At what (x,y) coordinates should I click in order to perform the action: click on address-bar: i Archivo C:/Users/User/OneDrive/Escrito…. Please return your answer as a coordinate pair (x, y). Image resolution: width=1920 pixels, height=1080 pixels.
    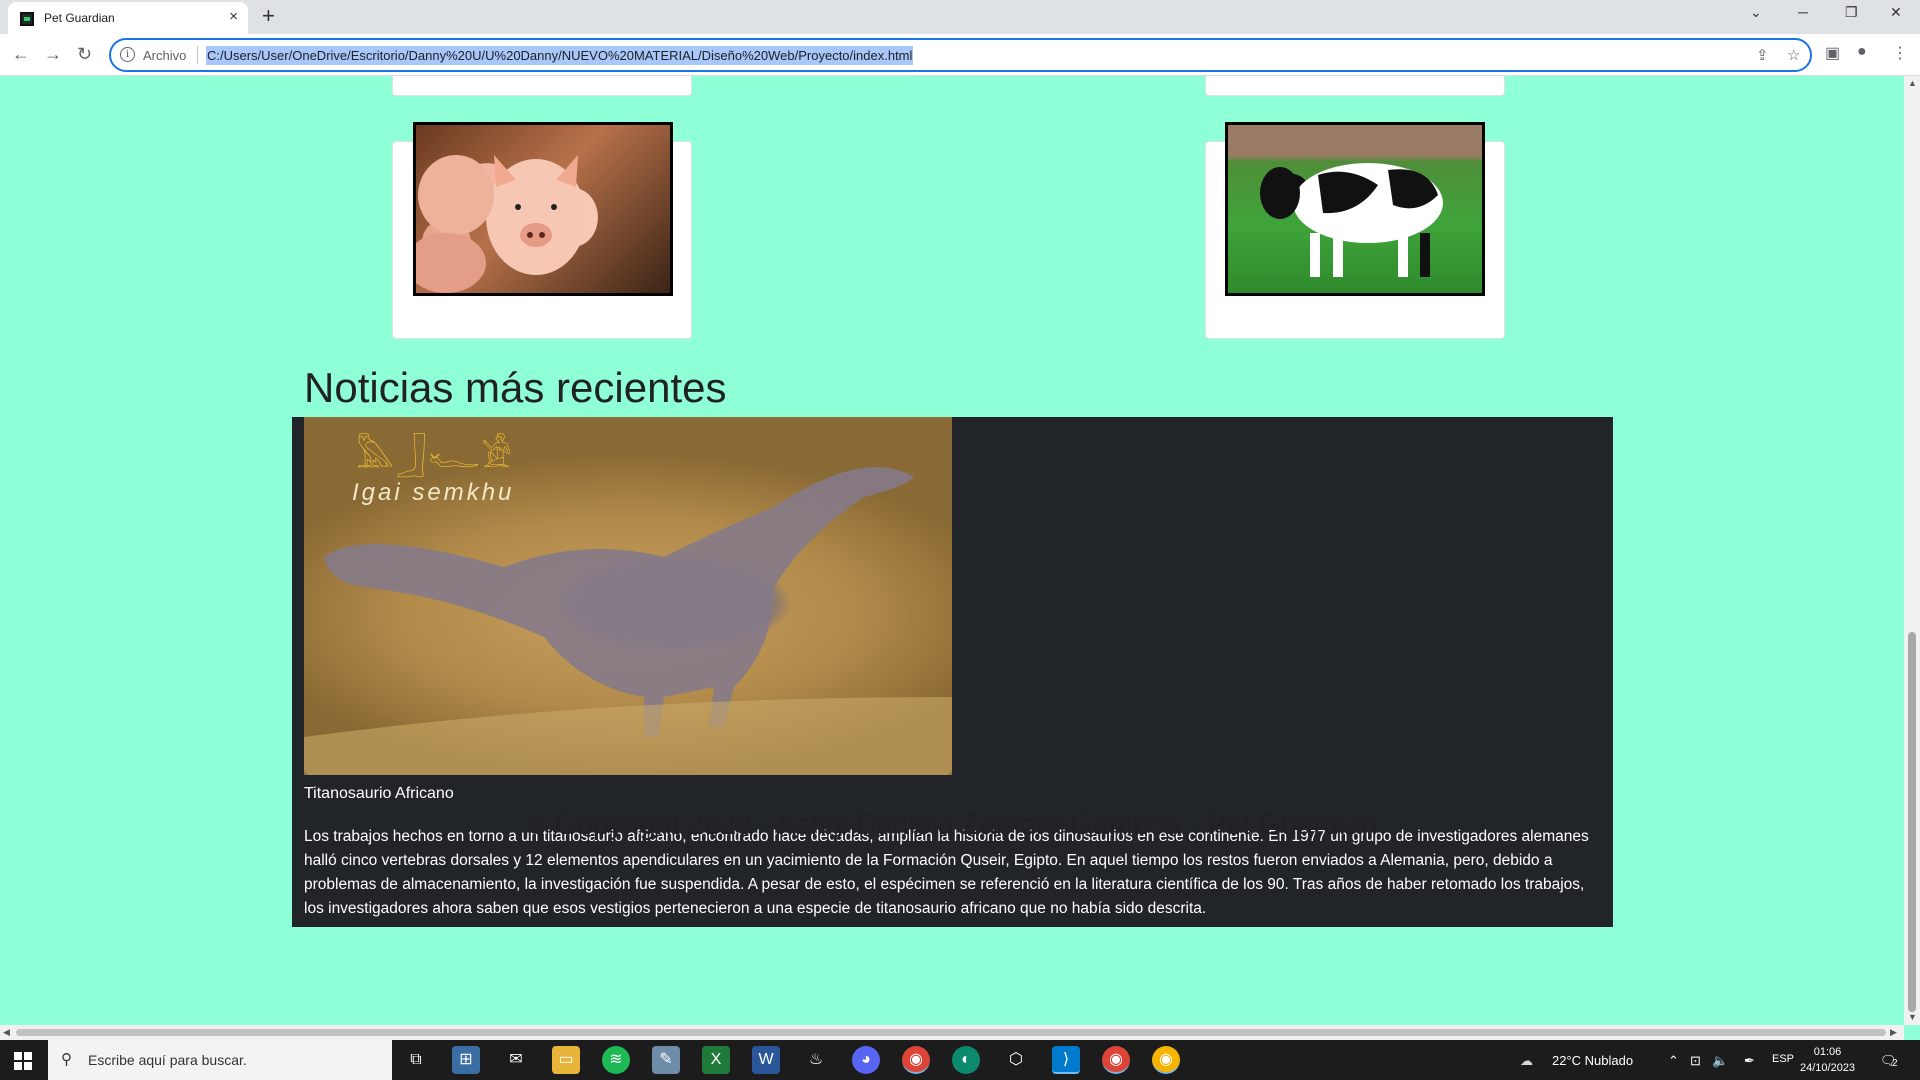
    Looking at the image, I should click on (960, 55).